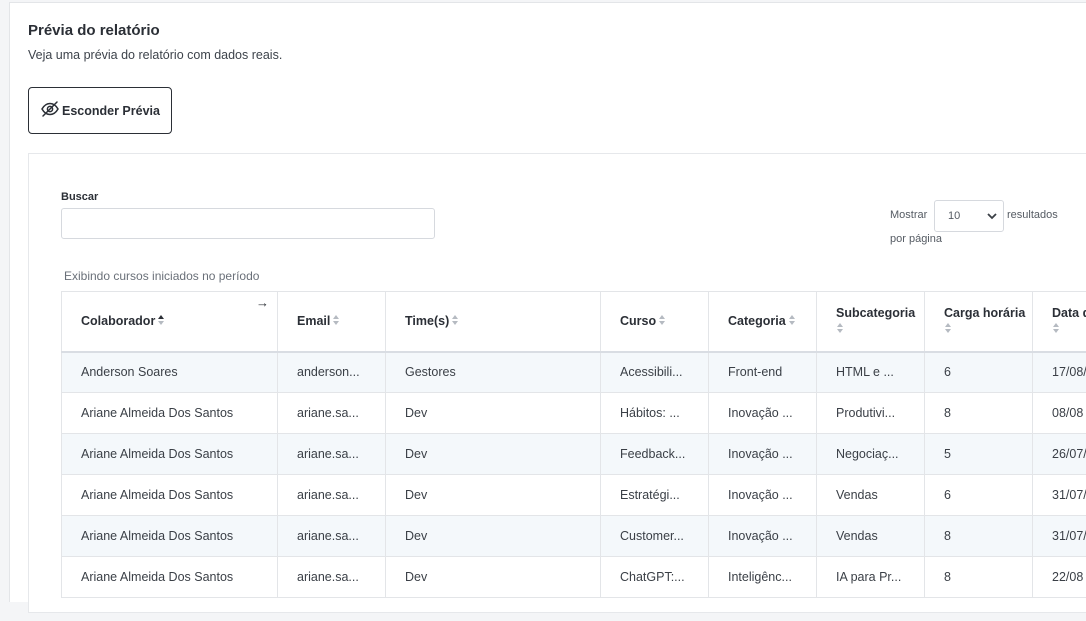 The image size is (1086, 621). What do you see at coordinates (1059, 372) in the screenshot?
I see `cell-data: 17/08/` at bounding box center [1059, 372].